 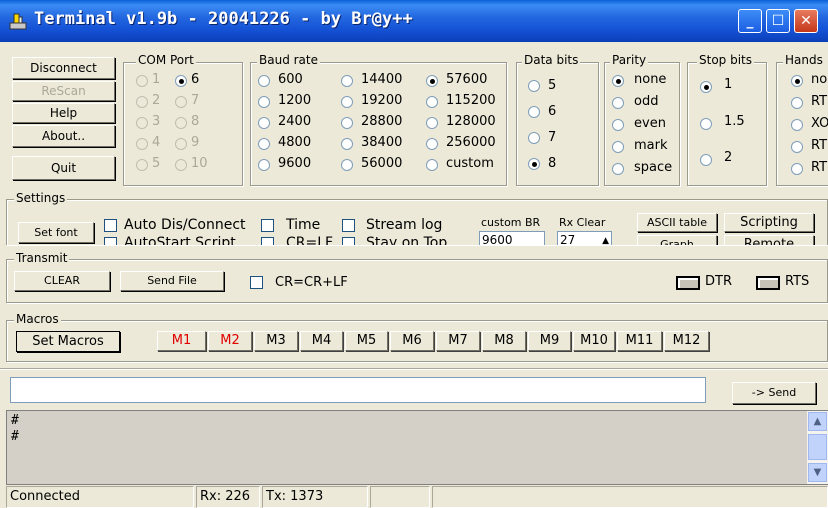 I want to click on graph-button: Graph, so click(x=677, y=240).